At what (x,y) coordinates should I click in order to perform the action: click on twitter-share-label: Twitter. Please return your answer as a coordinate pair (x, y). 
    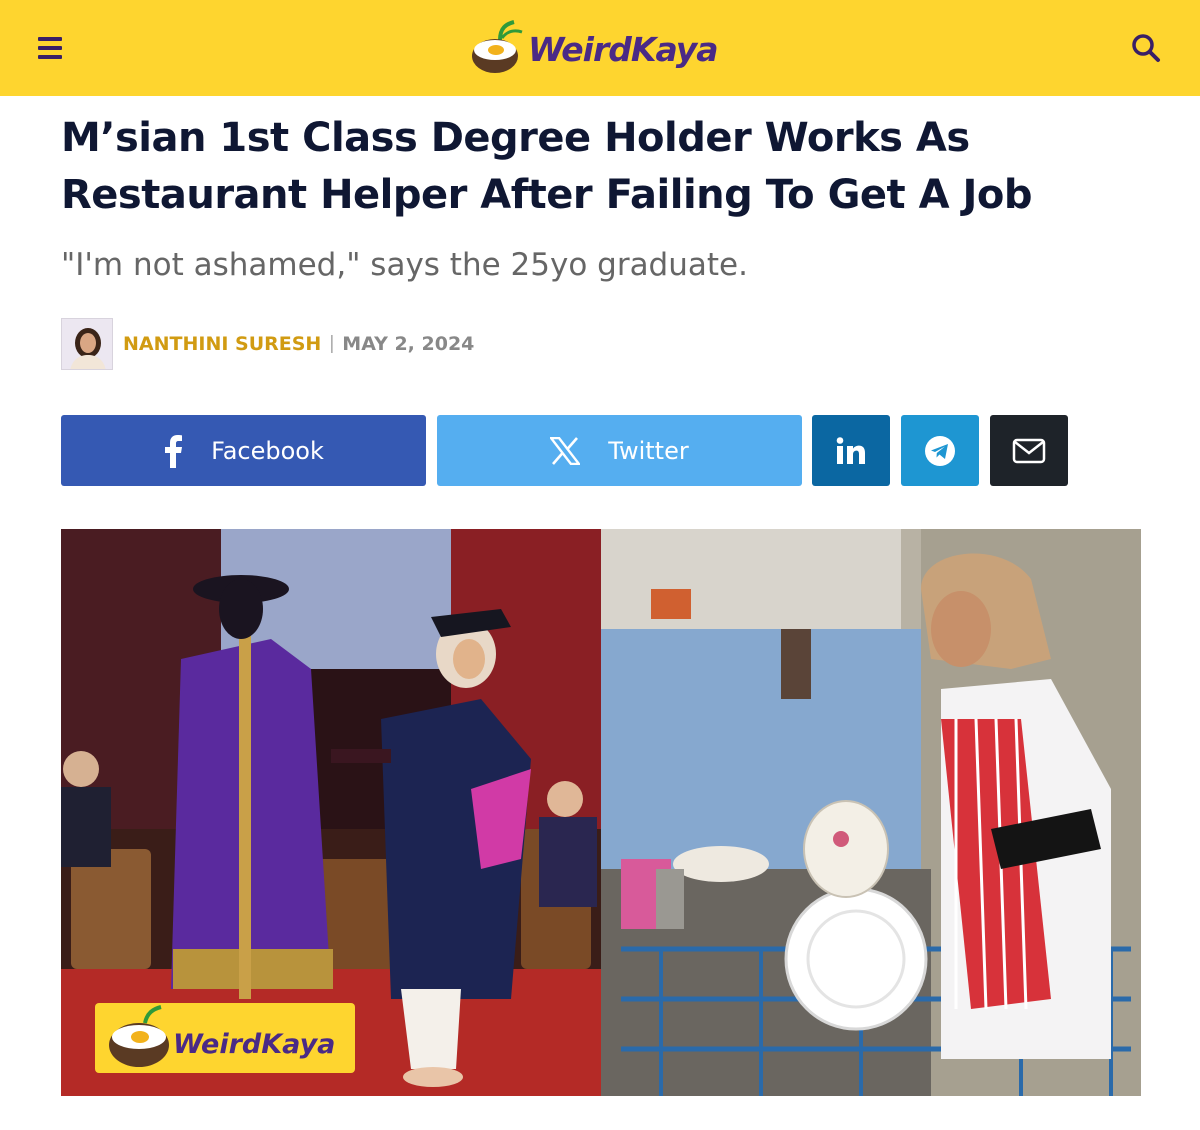
    Looking at the image, I should click on (648, 450).